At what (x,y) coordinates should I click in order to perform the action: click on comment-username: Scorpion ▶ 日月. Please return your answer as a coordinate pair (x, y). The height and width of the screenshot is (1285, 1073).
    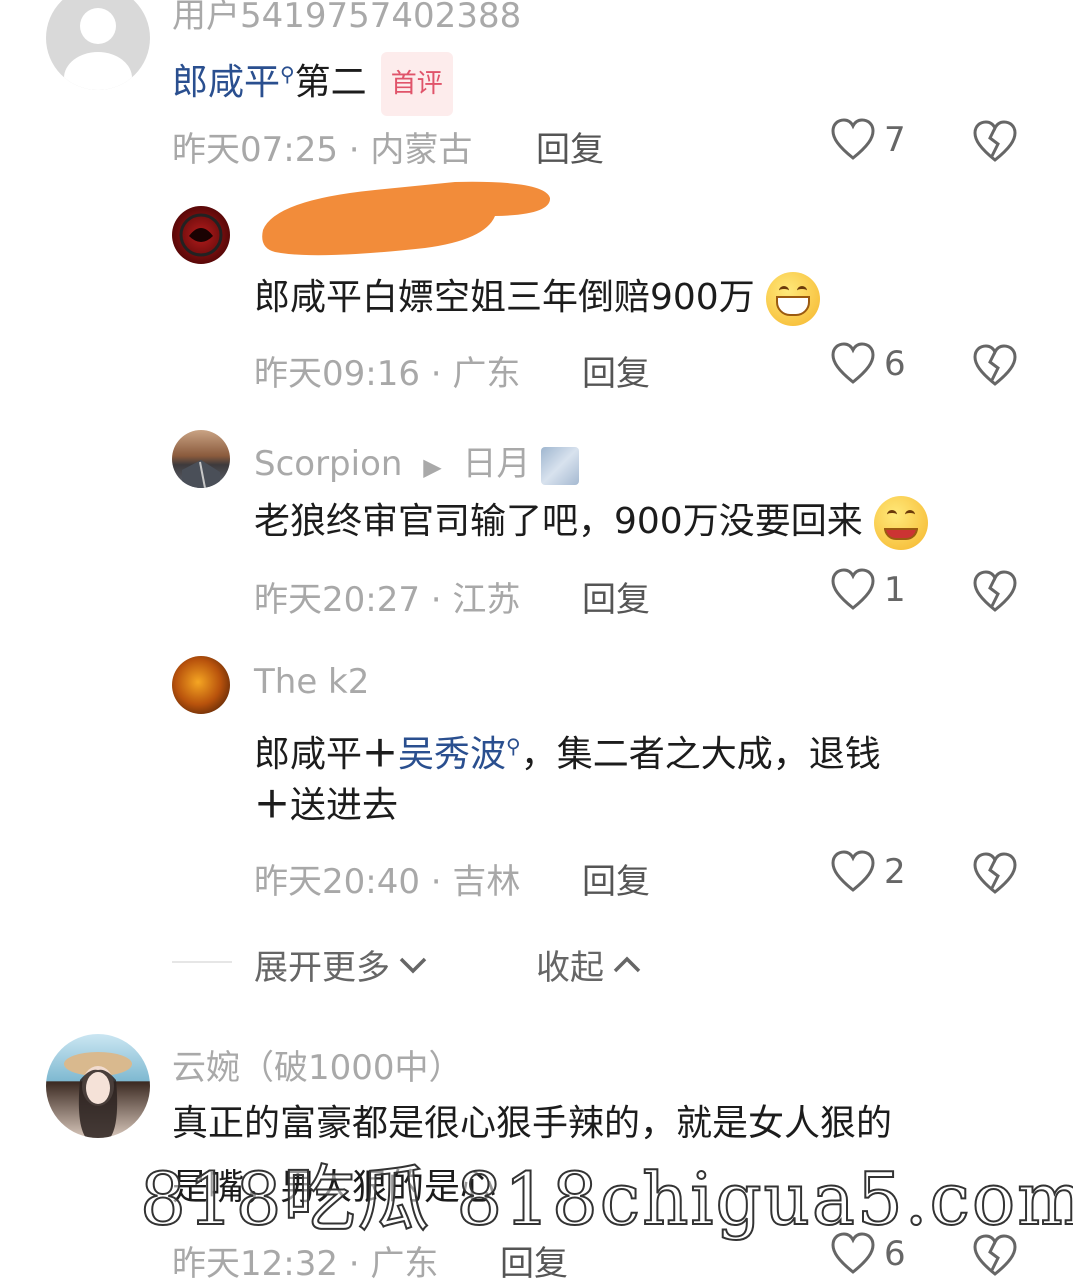
    Looking at the image, I should click on (417, 460).